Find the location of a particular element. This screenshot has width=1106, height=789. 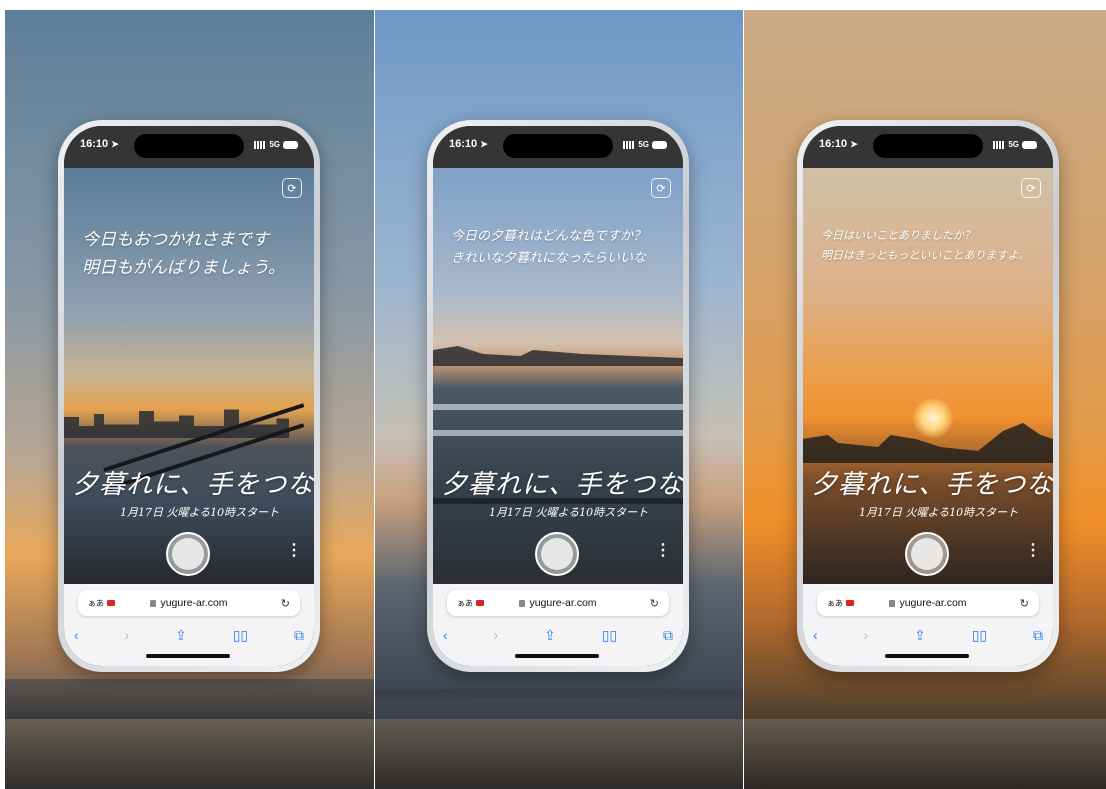

message-line: 今日もおつかれさまです is located at coordinates (175, 240).